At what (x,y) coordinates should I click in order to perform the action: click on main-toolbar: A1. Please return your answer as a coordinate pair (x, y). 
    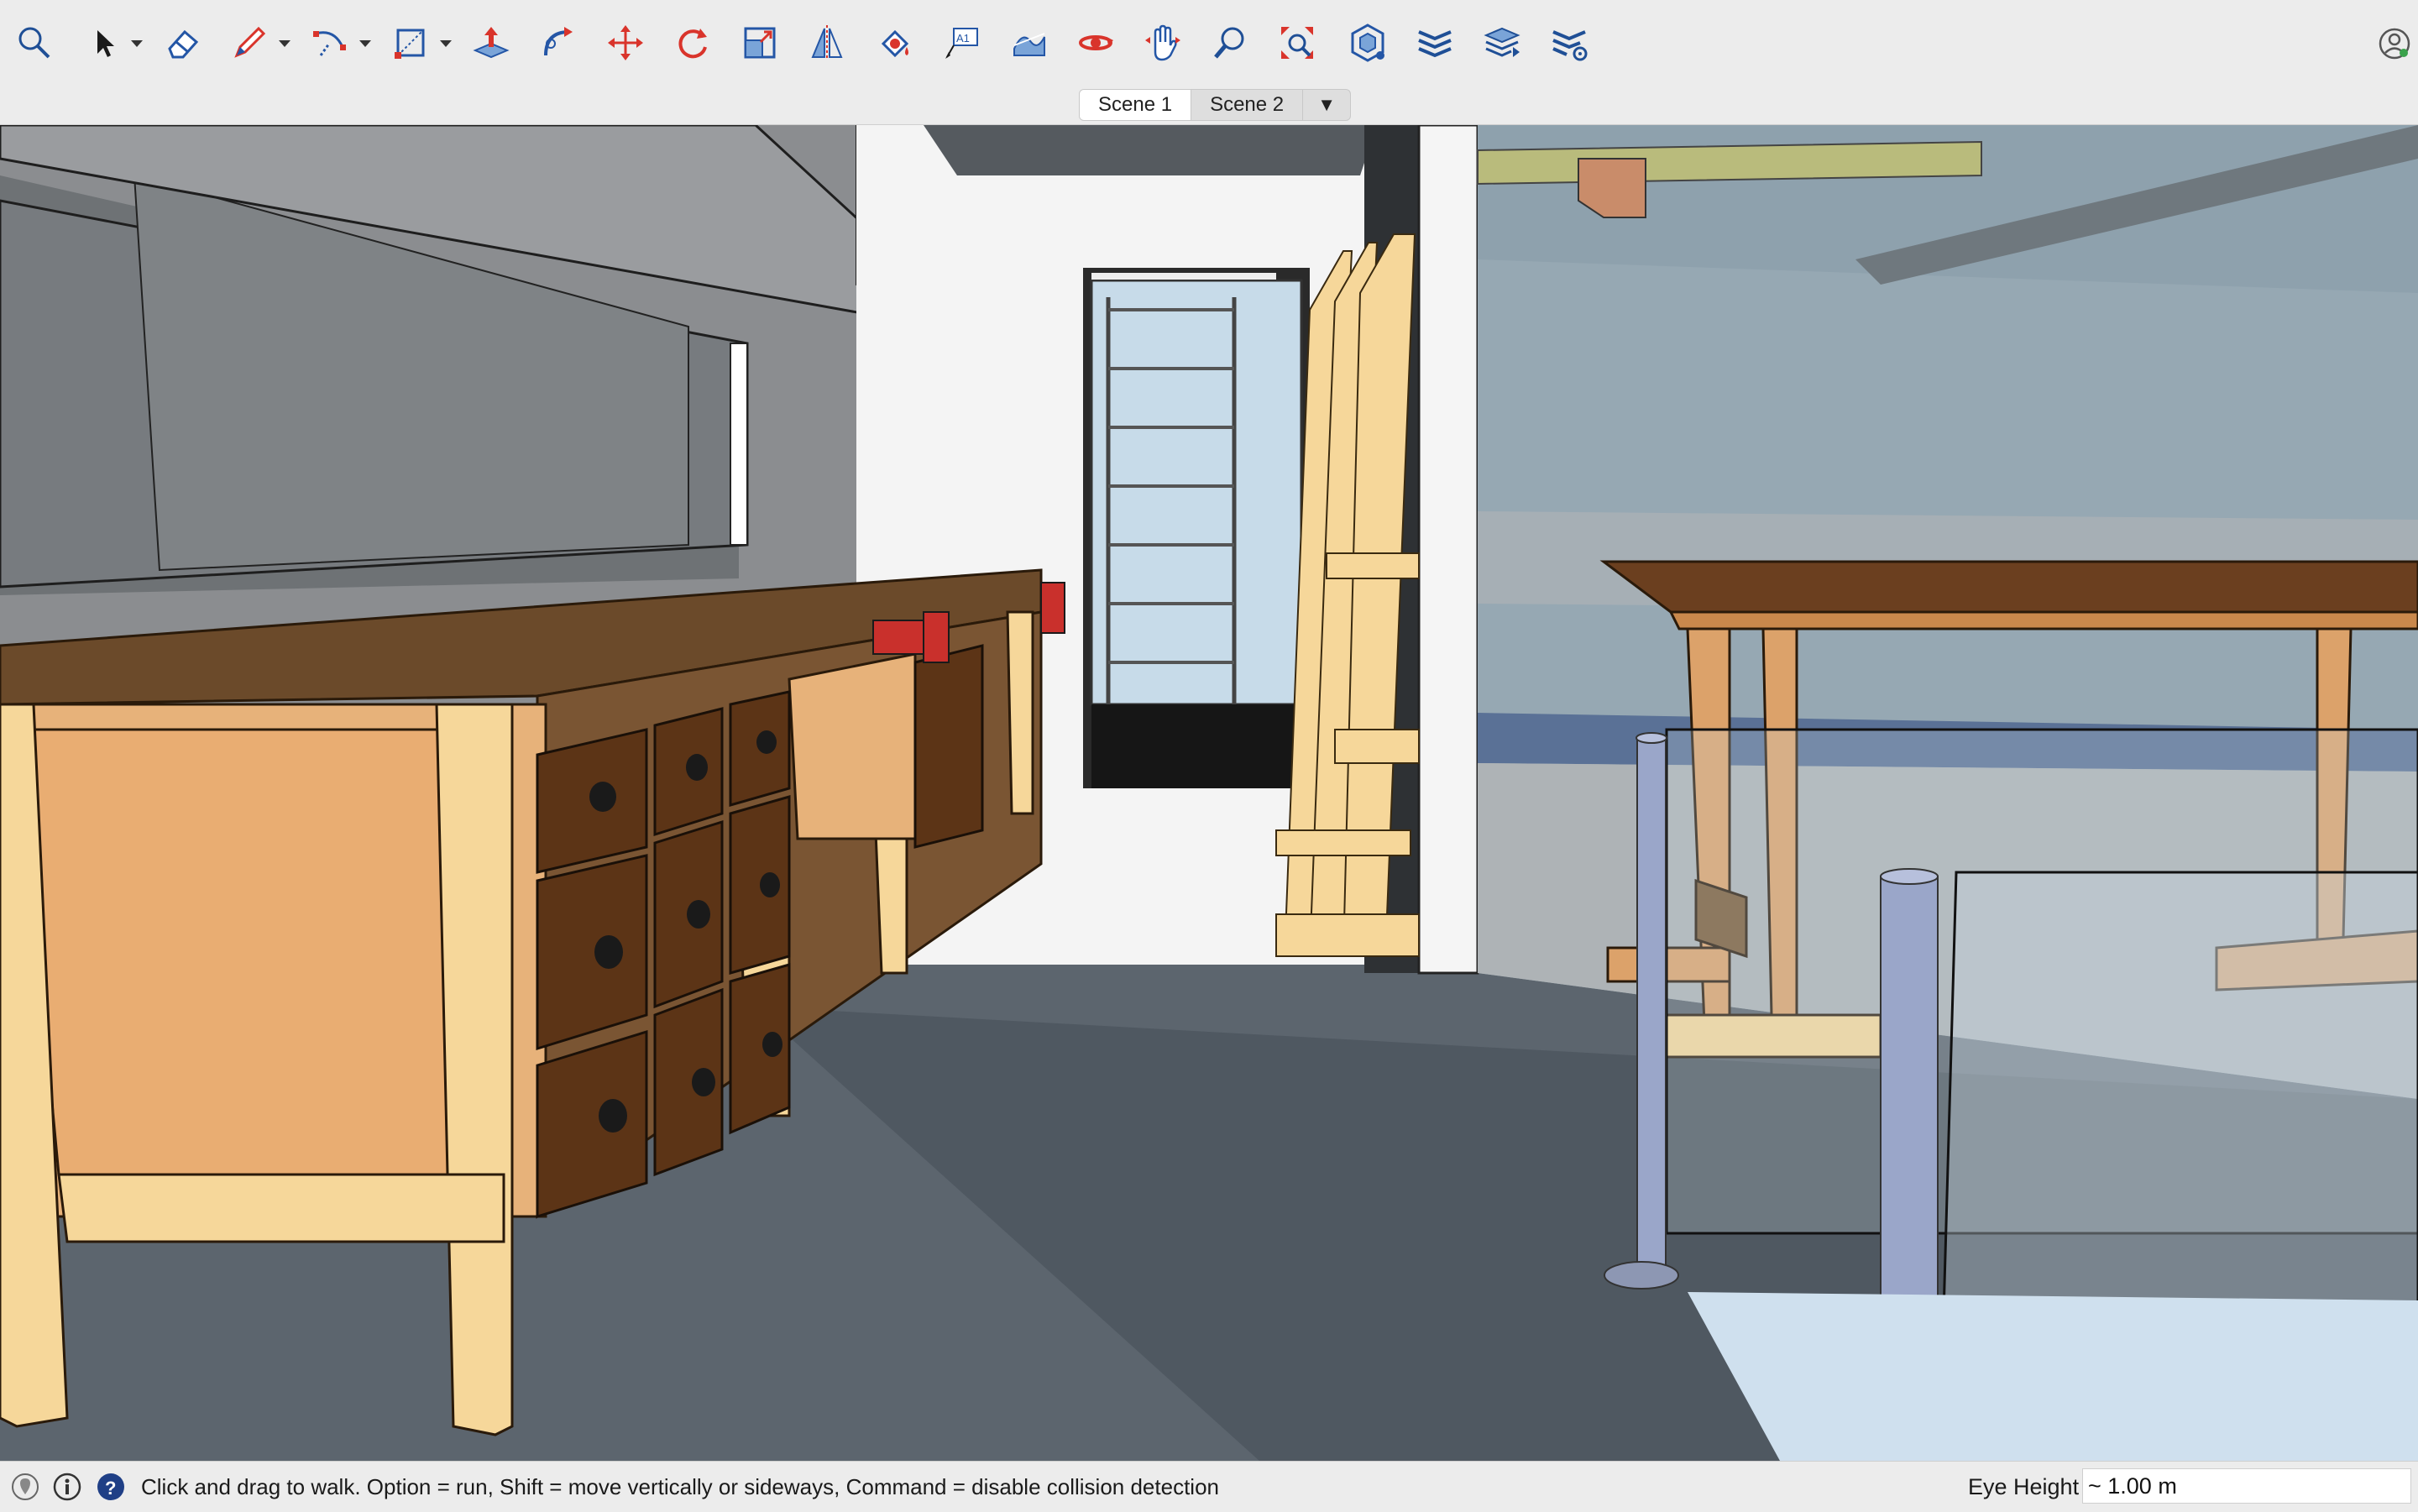
    Looking at the image, I should click on (1209, 42).